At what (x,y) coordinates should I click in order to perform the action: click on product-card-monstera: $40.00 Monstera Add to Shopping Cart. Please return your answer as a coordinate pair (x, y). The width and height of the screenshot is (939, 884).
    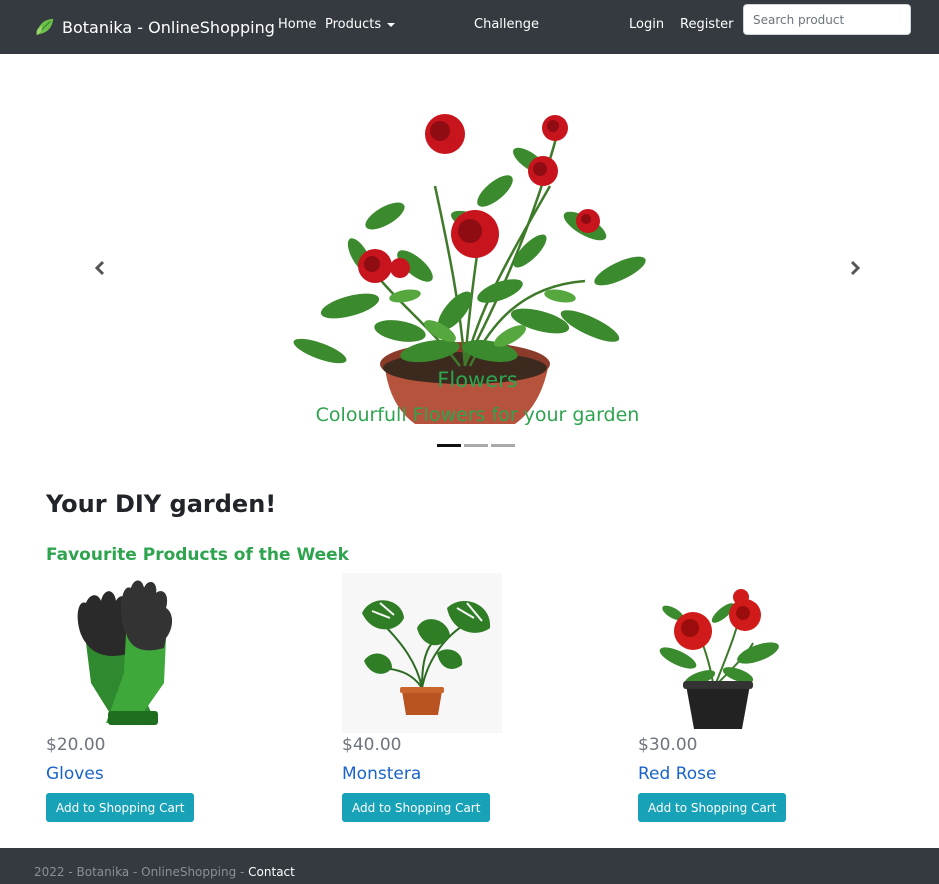
    Looking at the image, I should click on (442, 697).